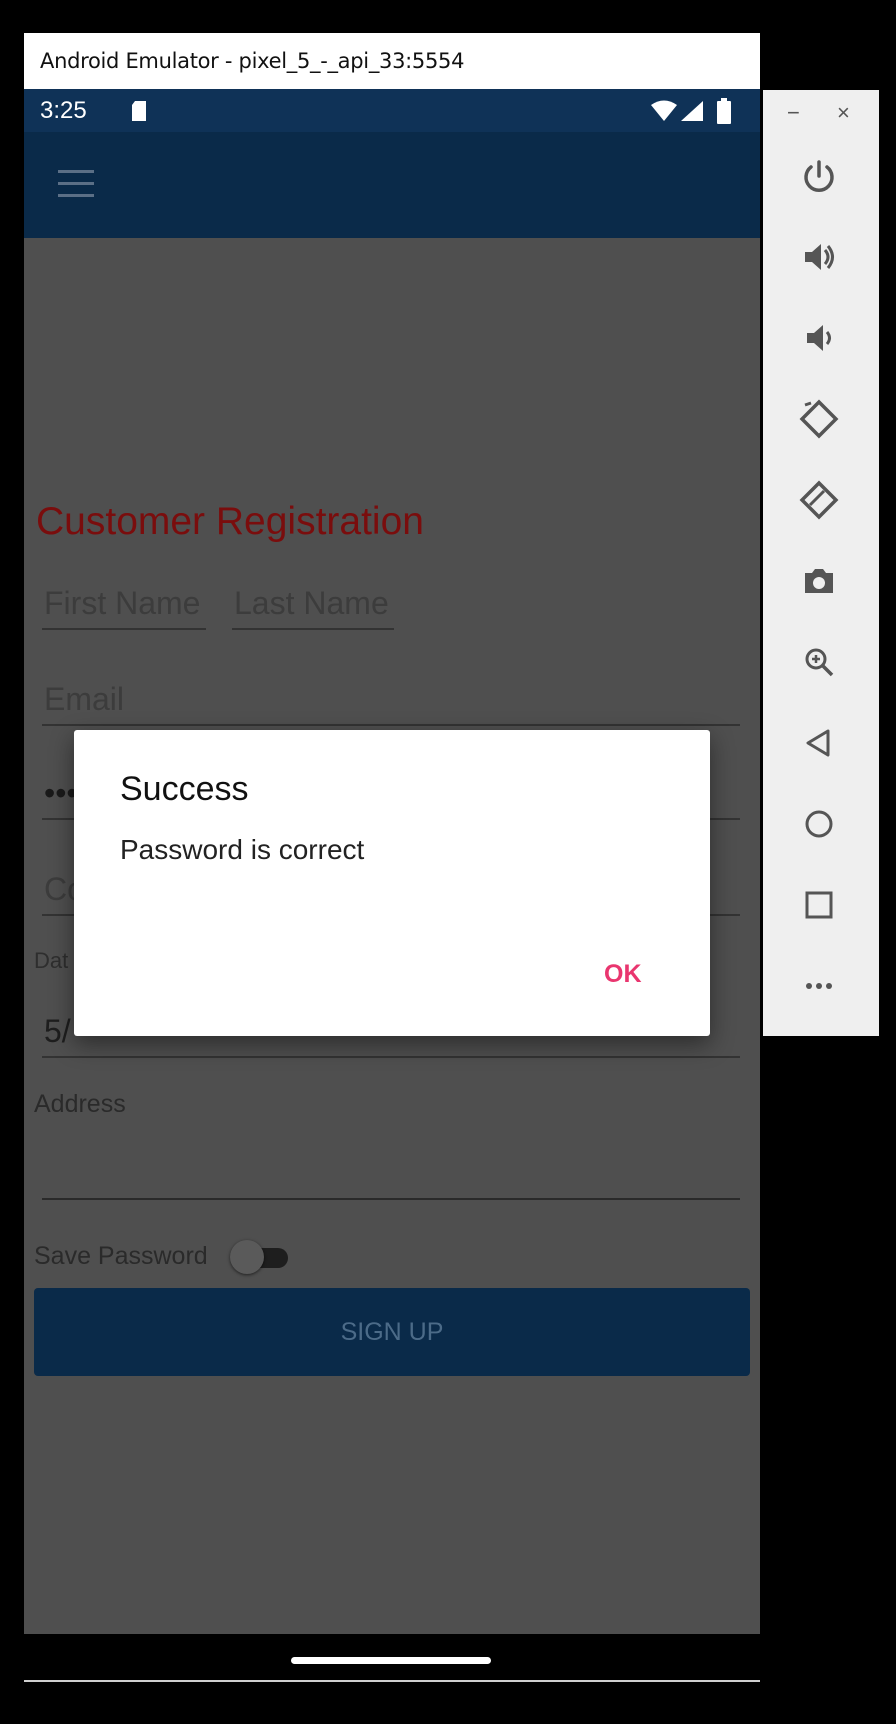 Image resolution: width=896 pixels, height=1724 pixels. I want to click on emulator-title-bar: Android Emulator - pixel_5_-_api_33:5554, so click(392, 61).